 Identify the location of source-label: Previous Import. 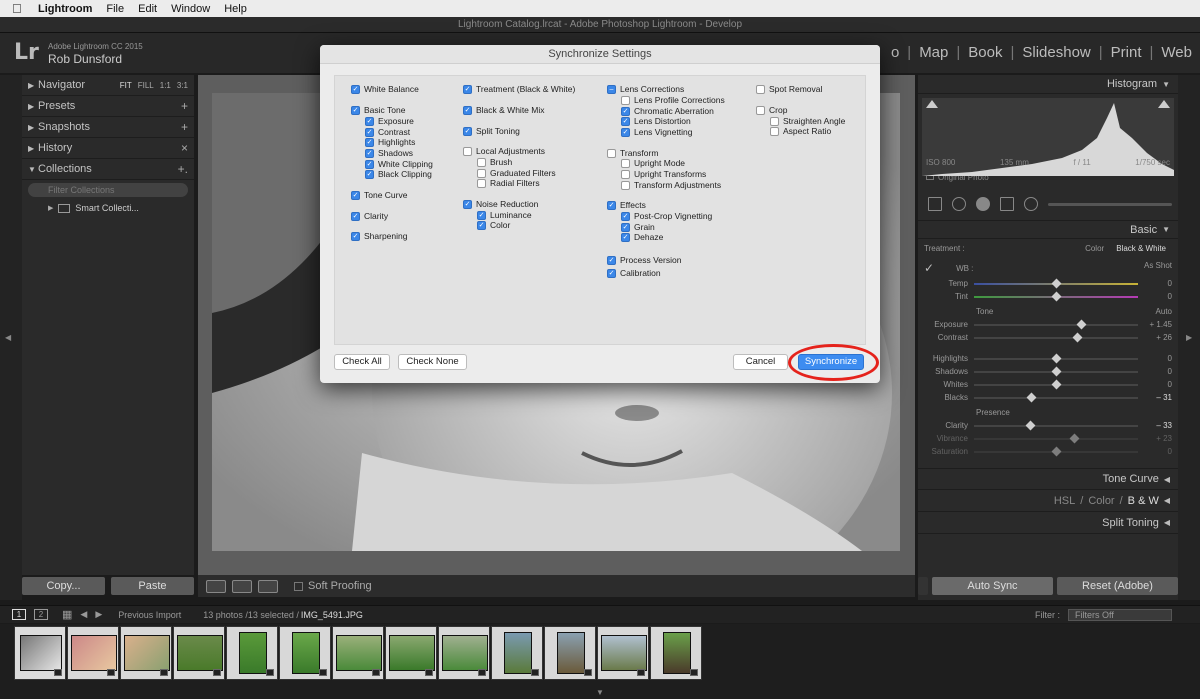
(149, 615).